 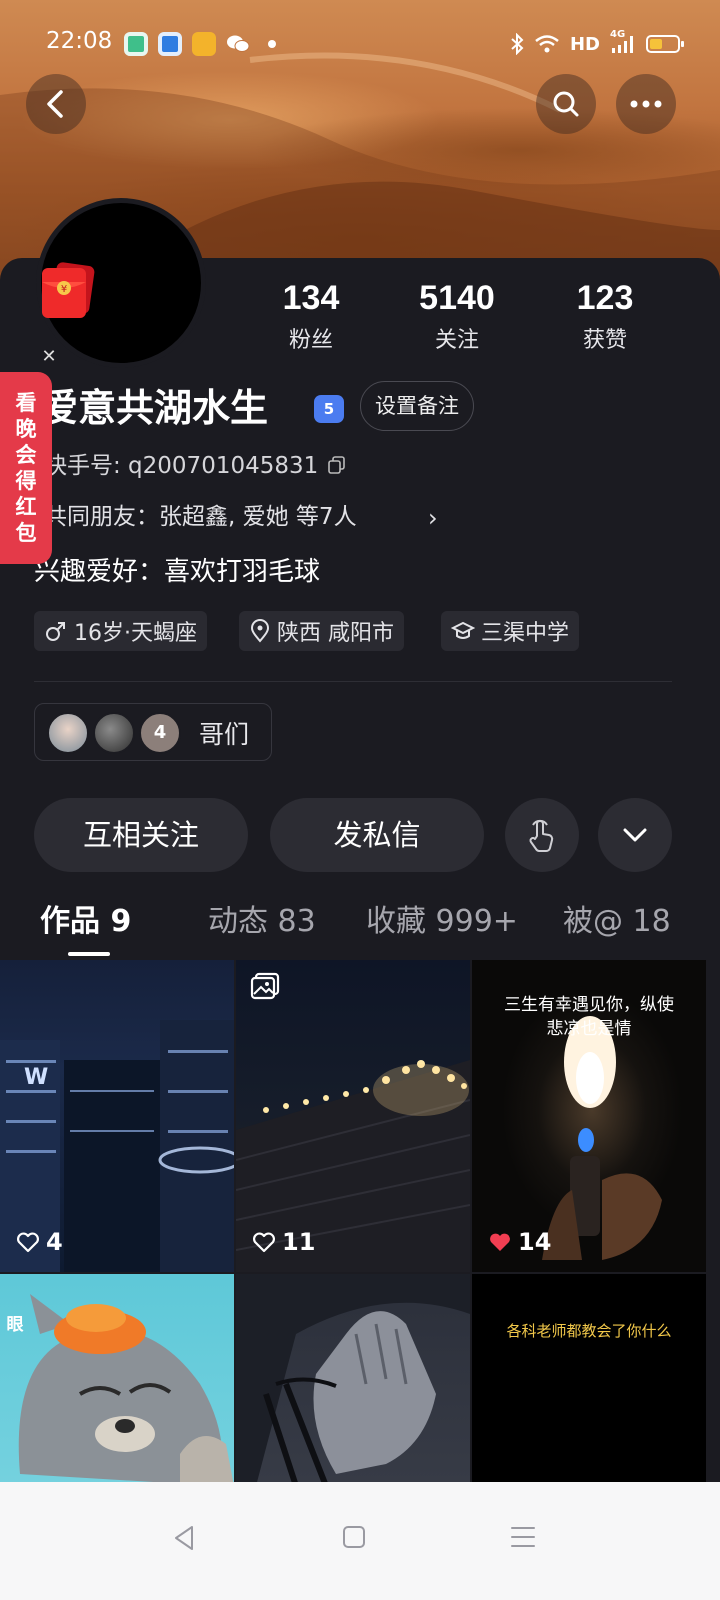 What do you see at coordinates (311, 298) in the screenshot?
I see `fans-count: 134` at bounding box center [311, 298].